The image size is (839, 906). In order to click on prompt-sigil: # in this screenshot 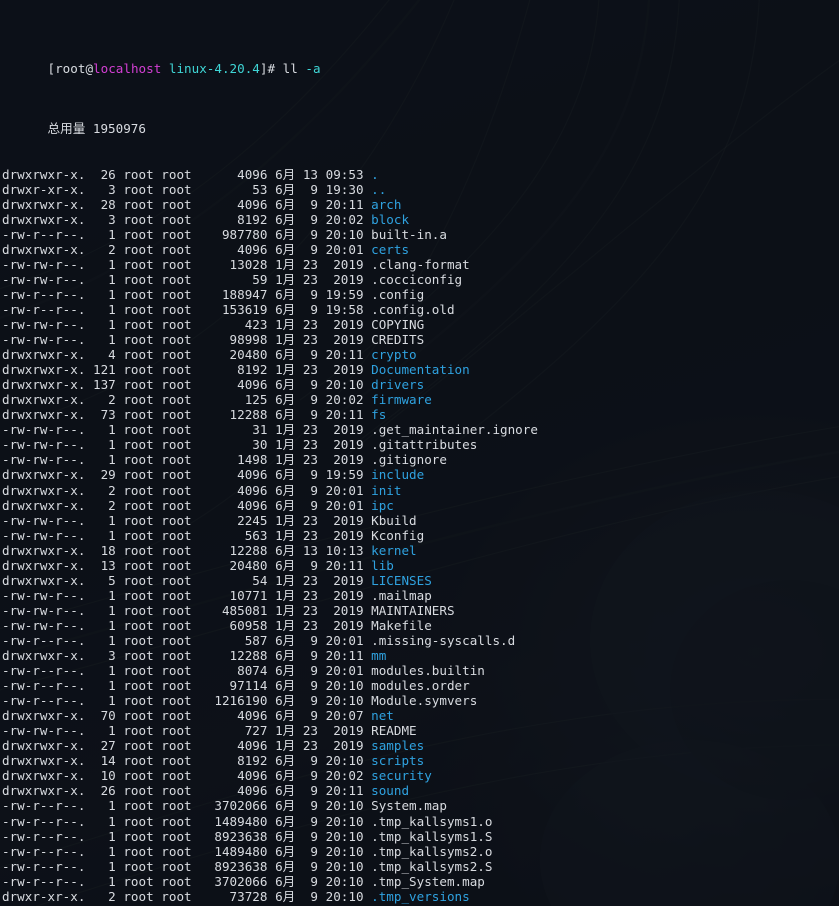, I will do `click(275, 69)`.